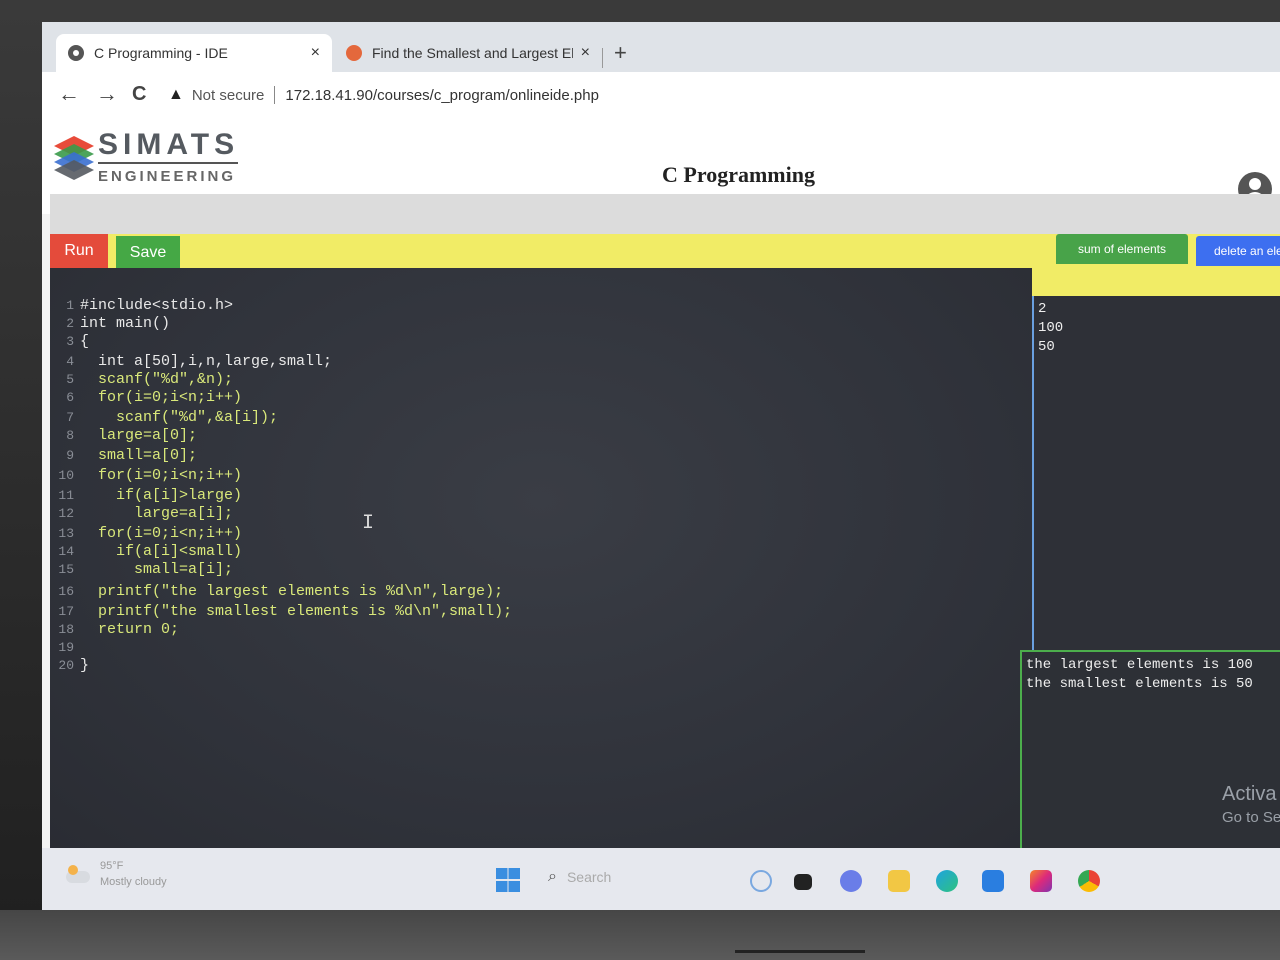  I want to click on monitor-brand-mark, so click(800, 954).